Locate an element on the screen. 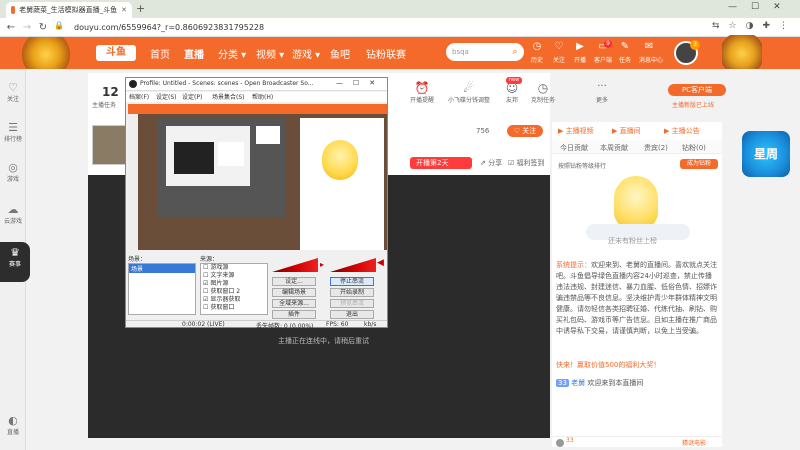 The height and width of the screenshot is (450, 800). broadcast-icon: ▶ is located at coordinates (580, 46).